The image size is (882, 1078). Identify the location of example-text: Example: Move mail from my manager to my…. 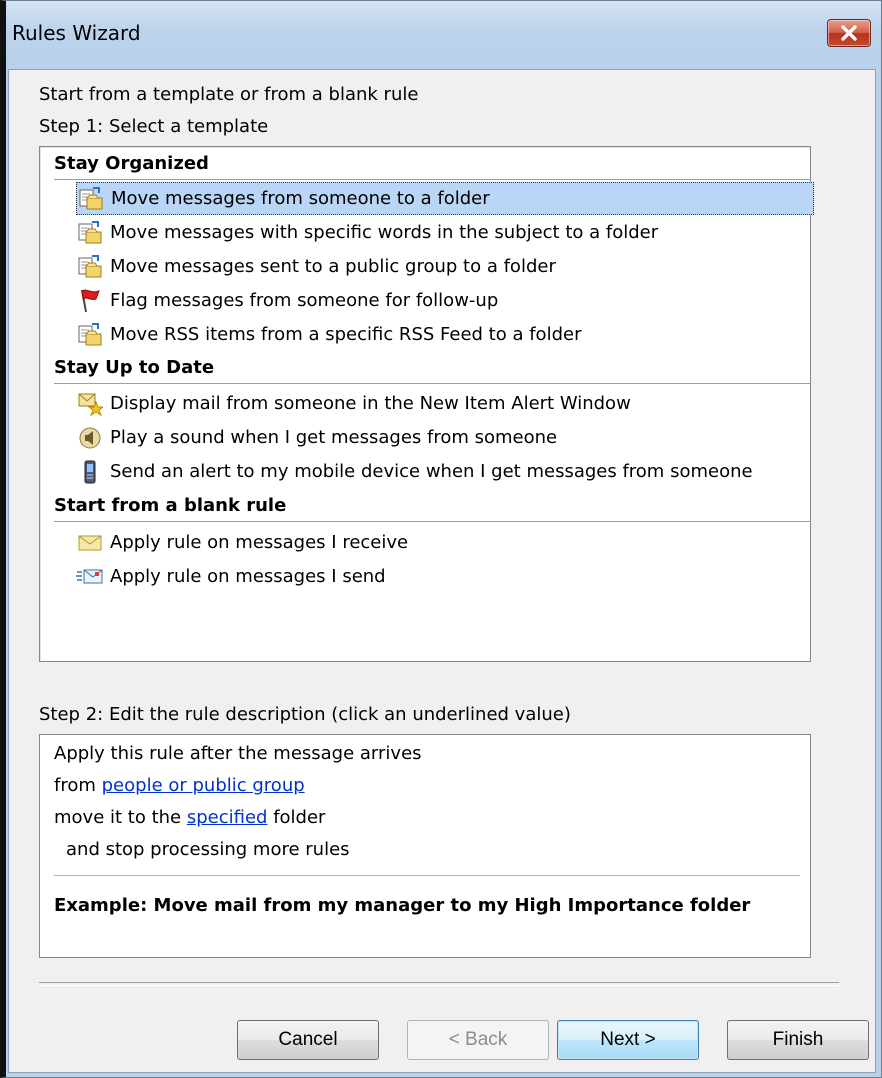
(402, 905).